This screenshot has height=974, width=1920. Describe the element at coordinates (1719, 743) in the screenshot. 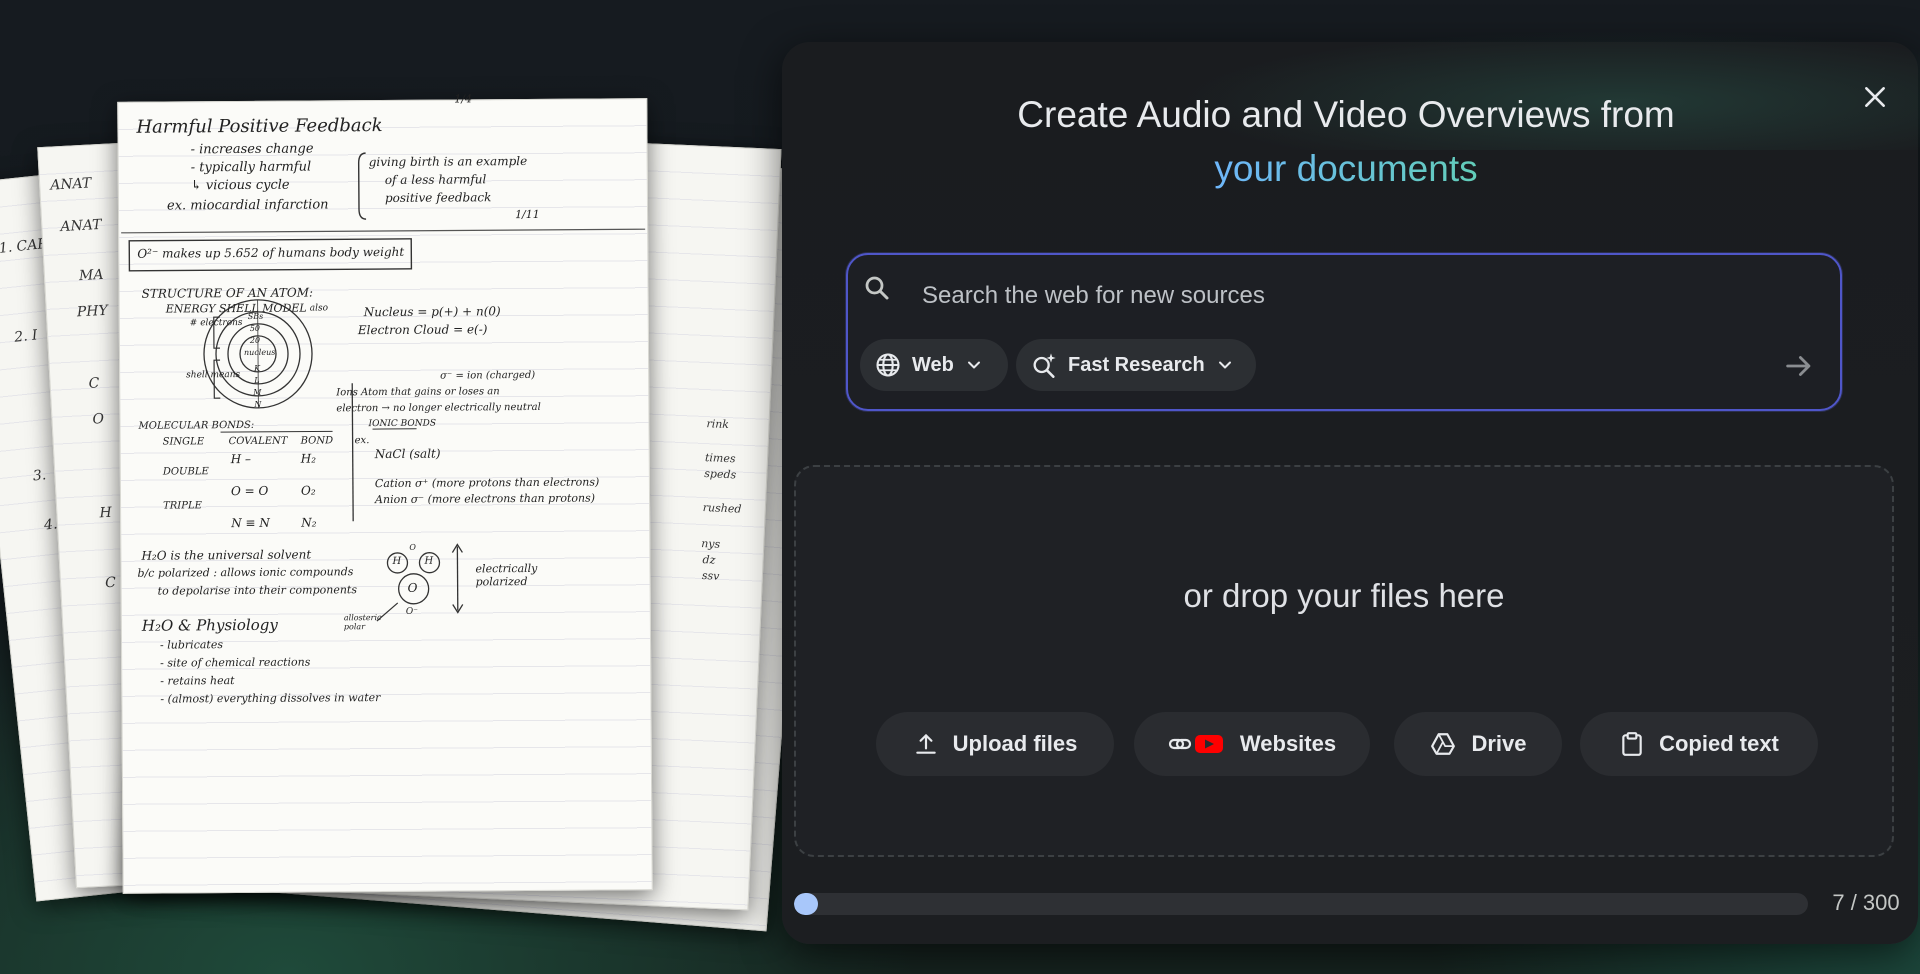

I see `copied-text-label: Copied text` at that location.